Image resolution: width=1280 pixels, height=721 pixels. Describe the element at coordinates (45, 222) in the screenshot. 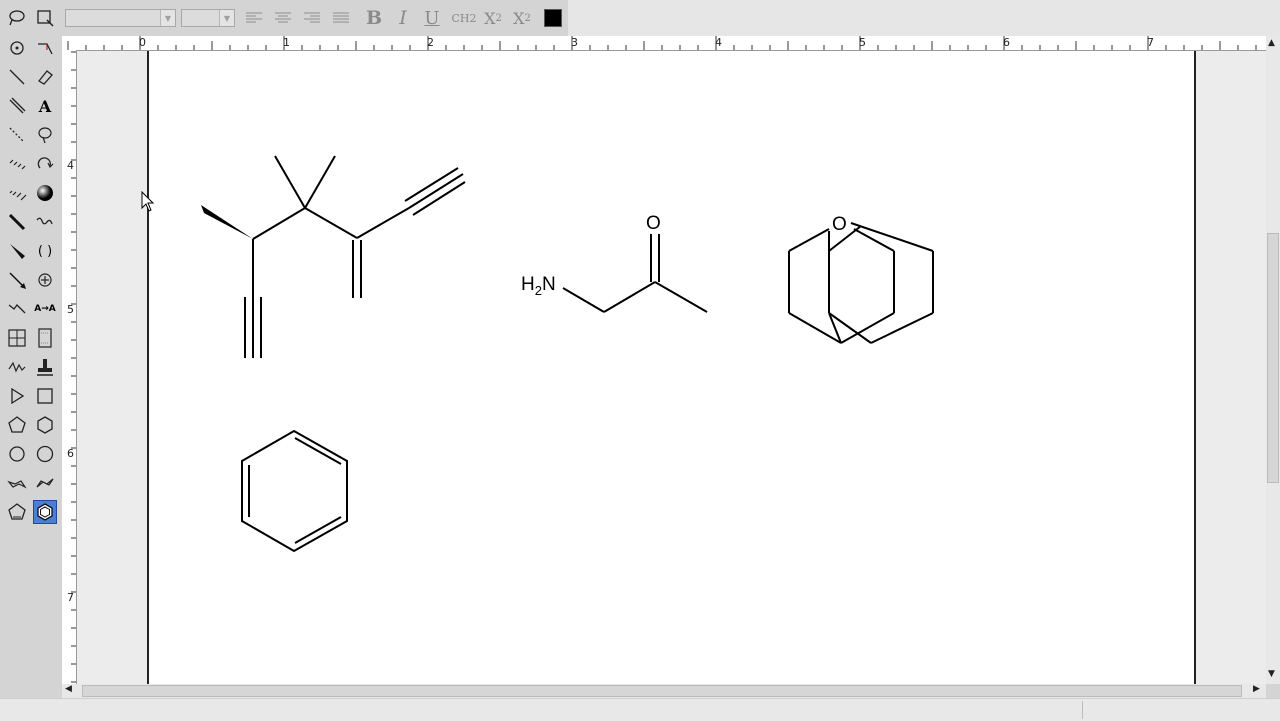

I see `wavy-bond-tool-icon` at that location.